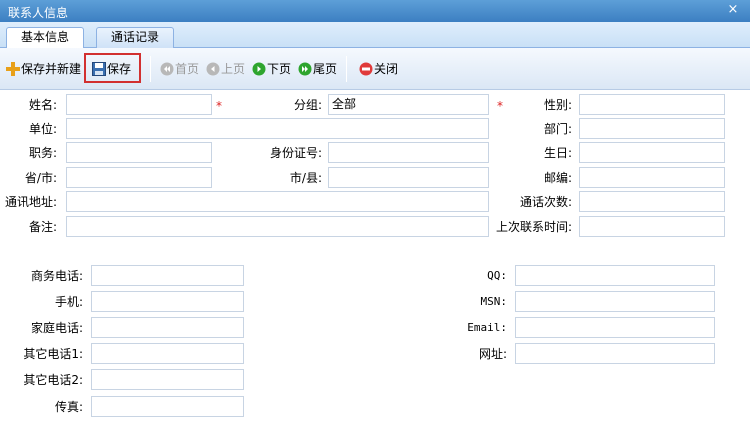 The image size is (750, 433). Describe the element at coordinates (557, 129) in the screenshot. I see `department-label: 部门:` at that location.